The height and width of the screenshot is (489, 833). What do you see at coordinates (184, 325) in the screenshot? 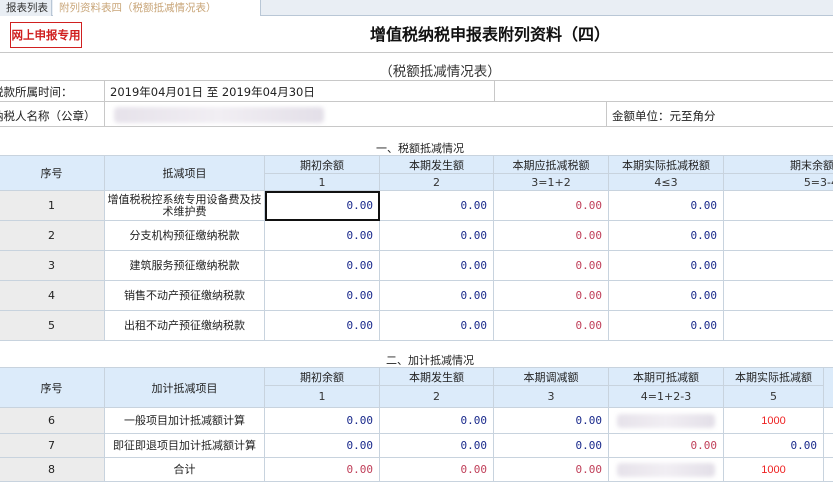
I see `row-item-name: 出租不动产预征缴纳税款` at bounding box center [184, 325].